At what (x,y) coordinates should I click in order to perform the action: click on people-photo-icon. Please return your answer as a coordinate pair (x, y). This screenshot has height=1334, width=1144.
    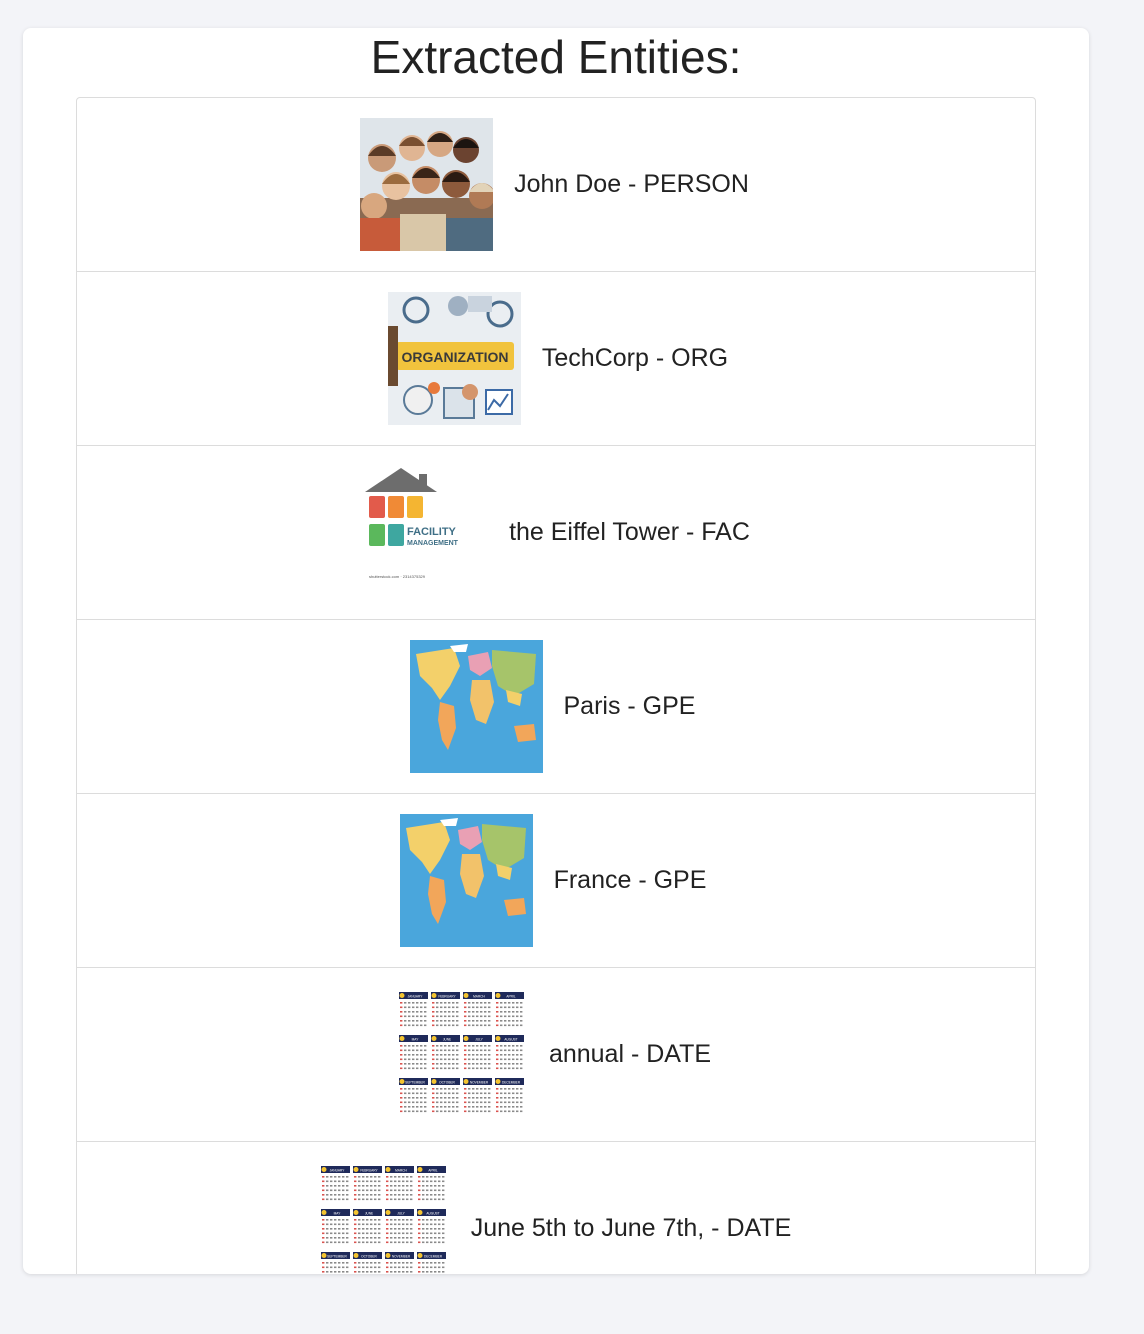
    Looking at the image, I should click on (427, 184).